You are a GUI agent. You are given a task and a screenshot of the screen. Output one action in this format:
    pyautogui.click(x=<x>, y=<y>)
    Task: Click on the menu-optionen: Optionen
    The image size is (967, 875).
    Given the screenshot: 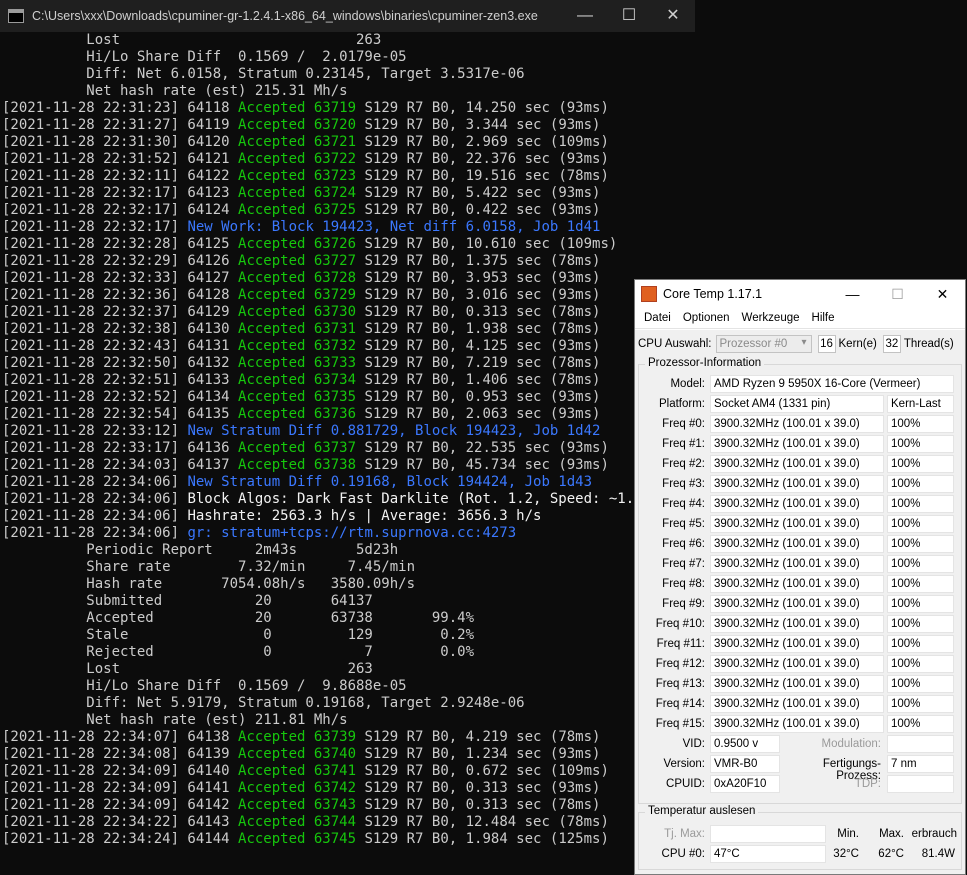 What is the action you would take?
    pyautogui.click(x=706, y=318)
    